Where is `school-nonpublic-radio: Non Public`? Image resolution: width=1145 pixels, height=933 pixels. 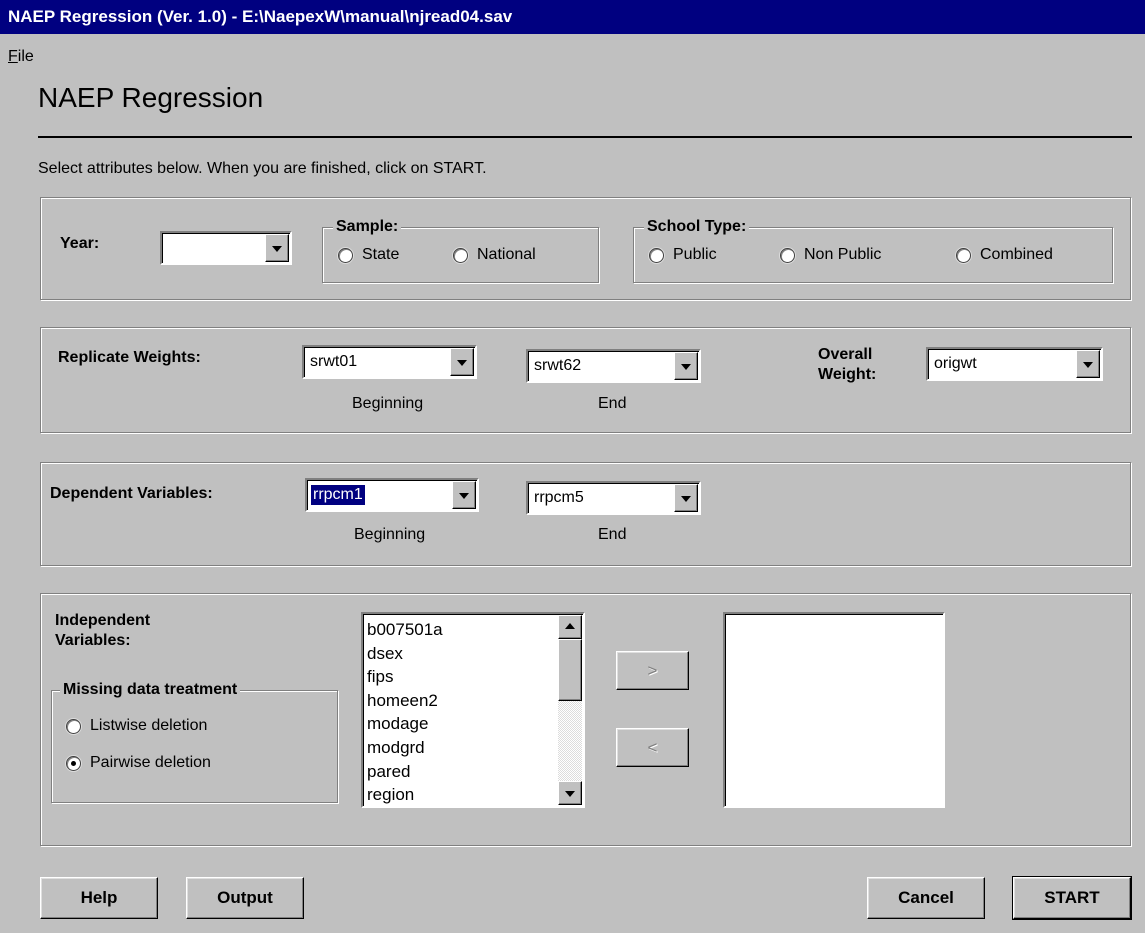 school-nonpublic-radio: Non Public is located at coordinates (830, 255).